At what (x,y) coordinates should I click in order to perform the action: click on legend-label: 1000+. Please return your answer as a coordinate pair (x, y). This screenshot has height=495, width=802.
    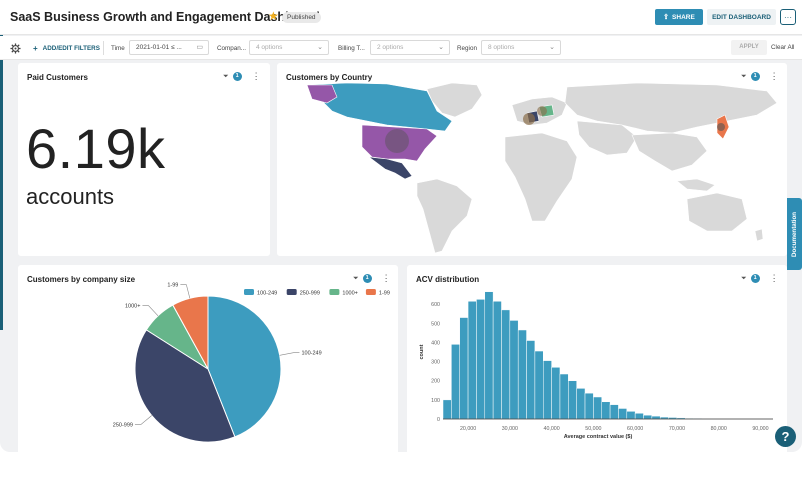
    Looking at the image, I should click on (349, 294).